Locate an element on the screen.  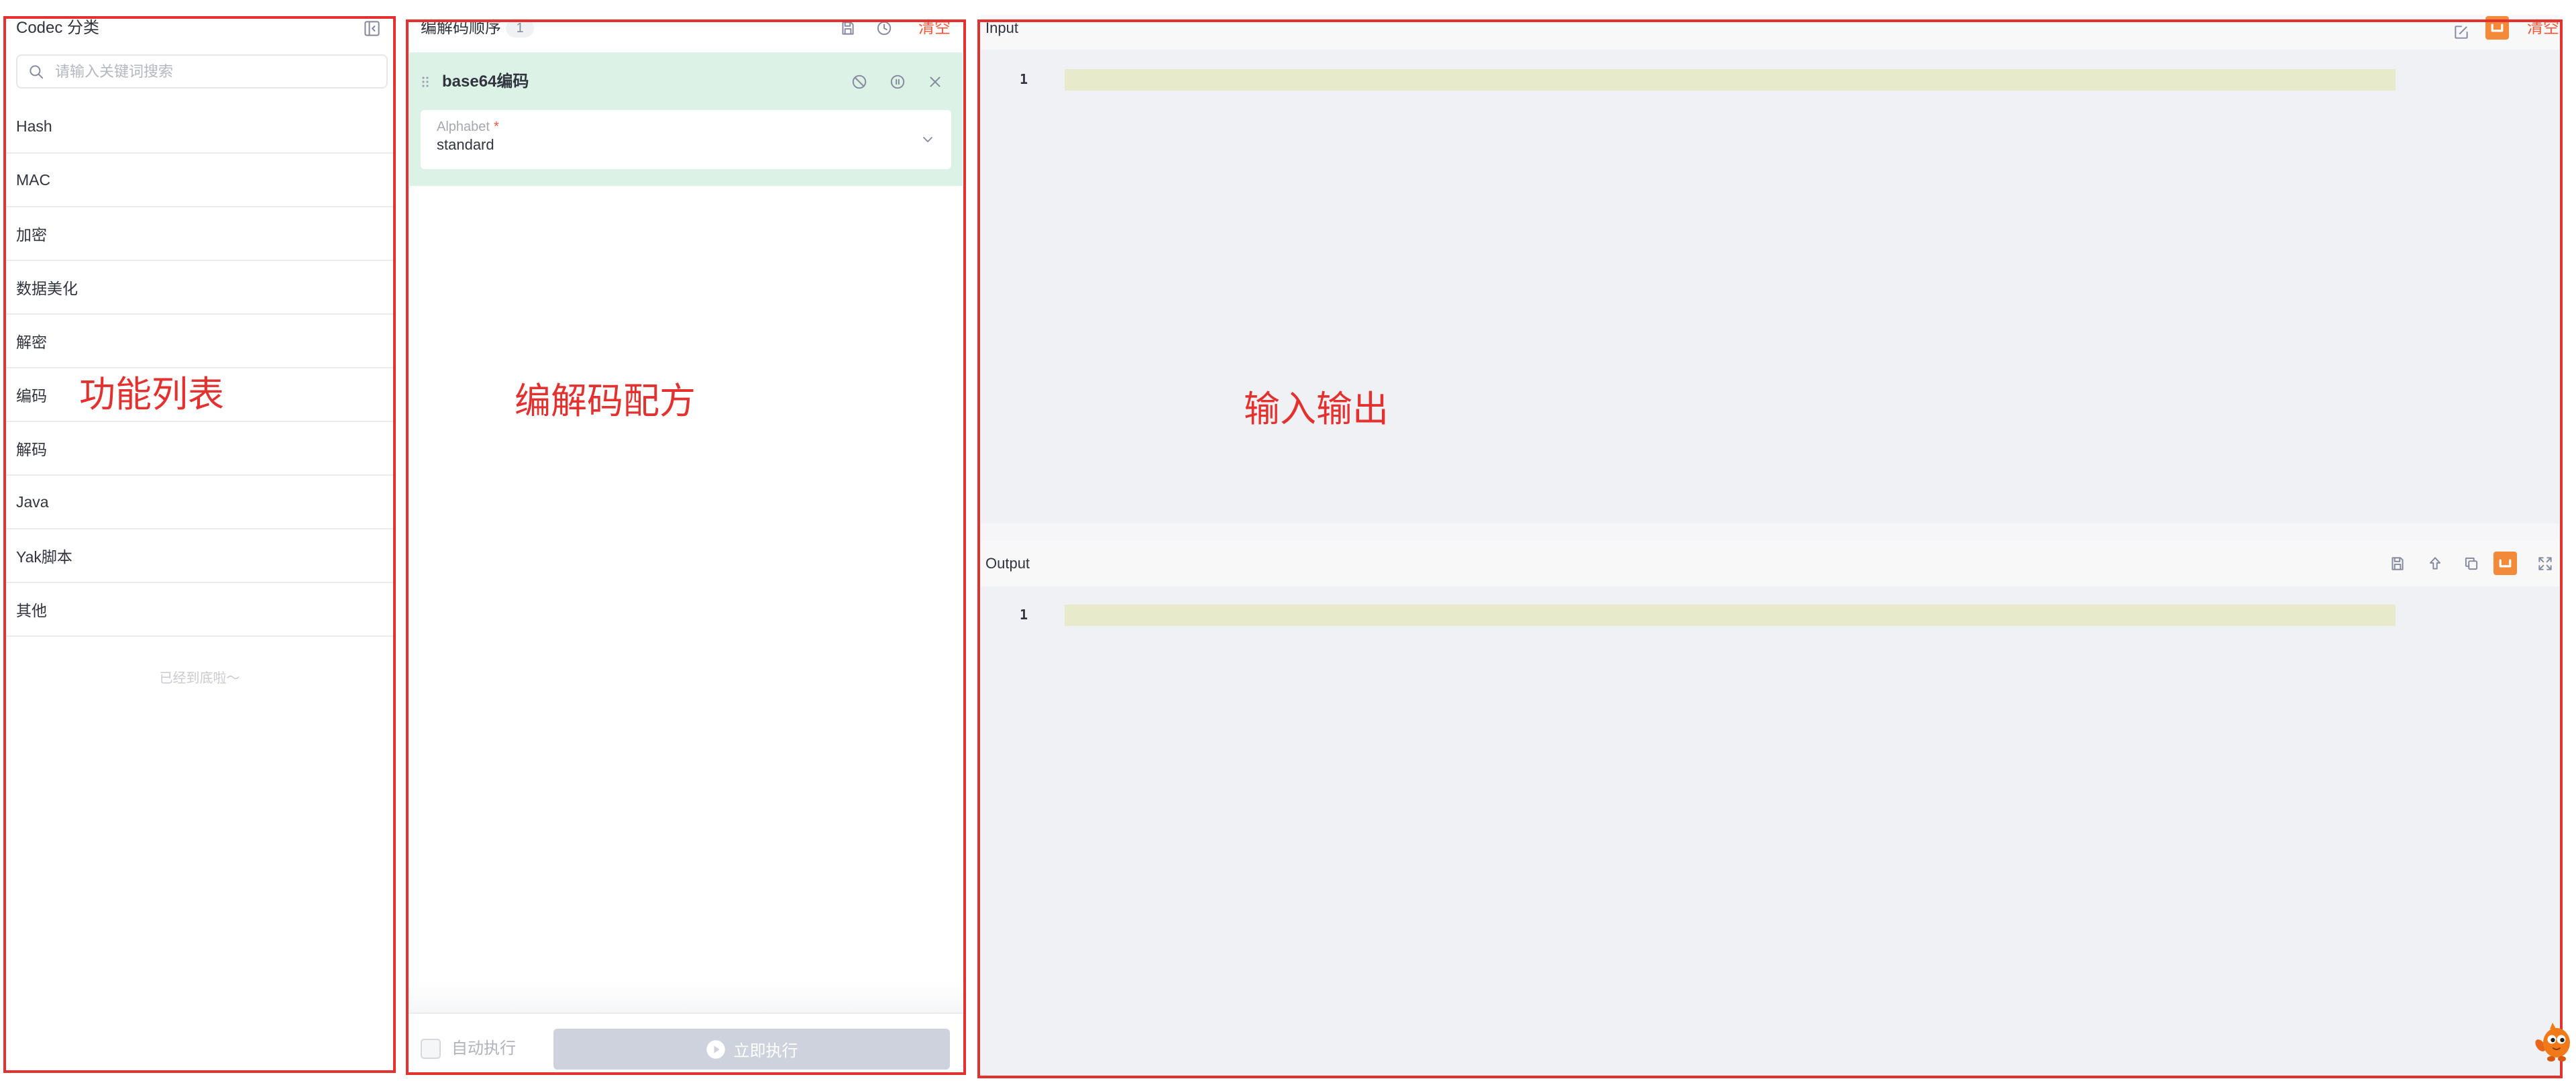
pause-icon is located at coordinates (897, 82).